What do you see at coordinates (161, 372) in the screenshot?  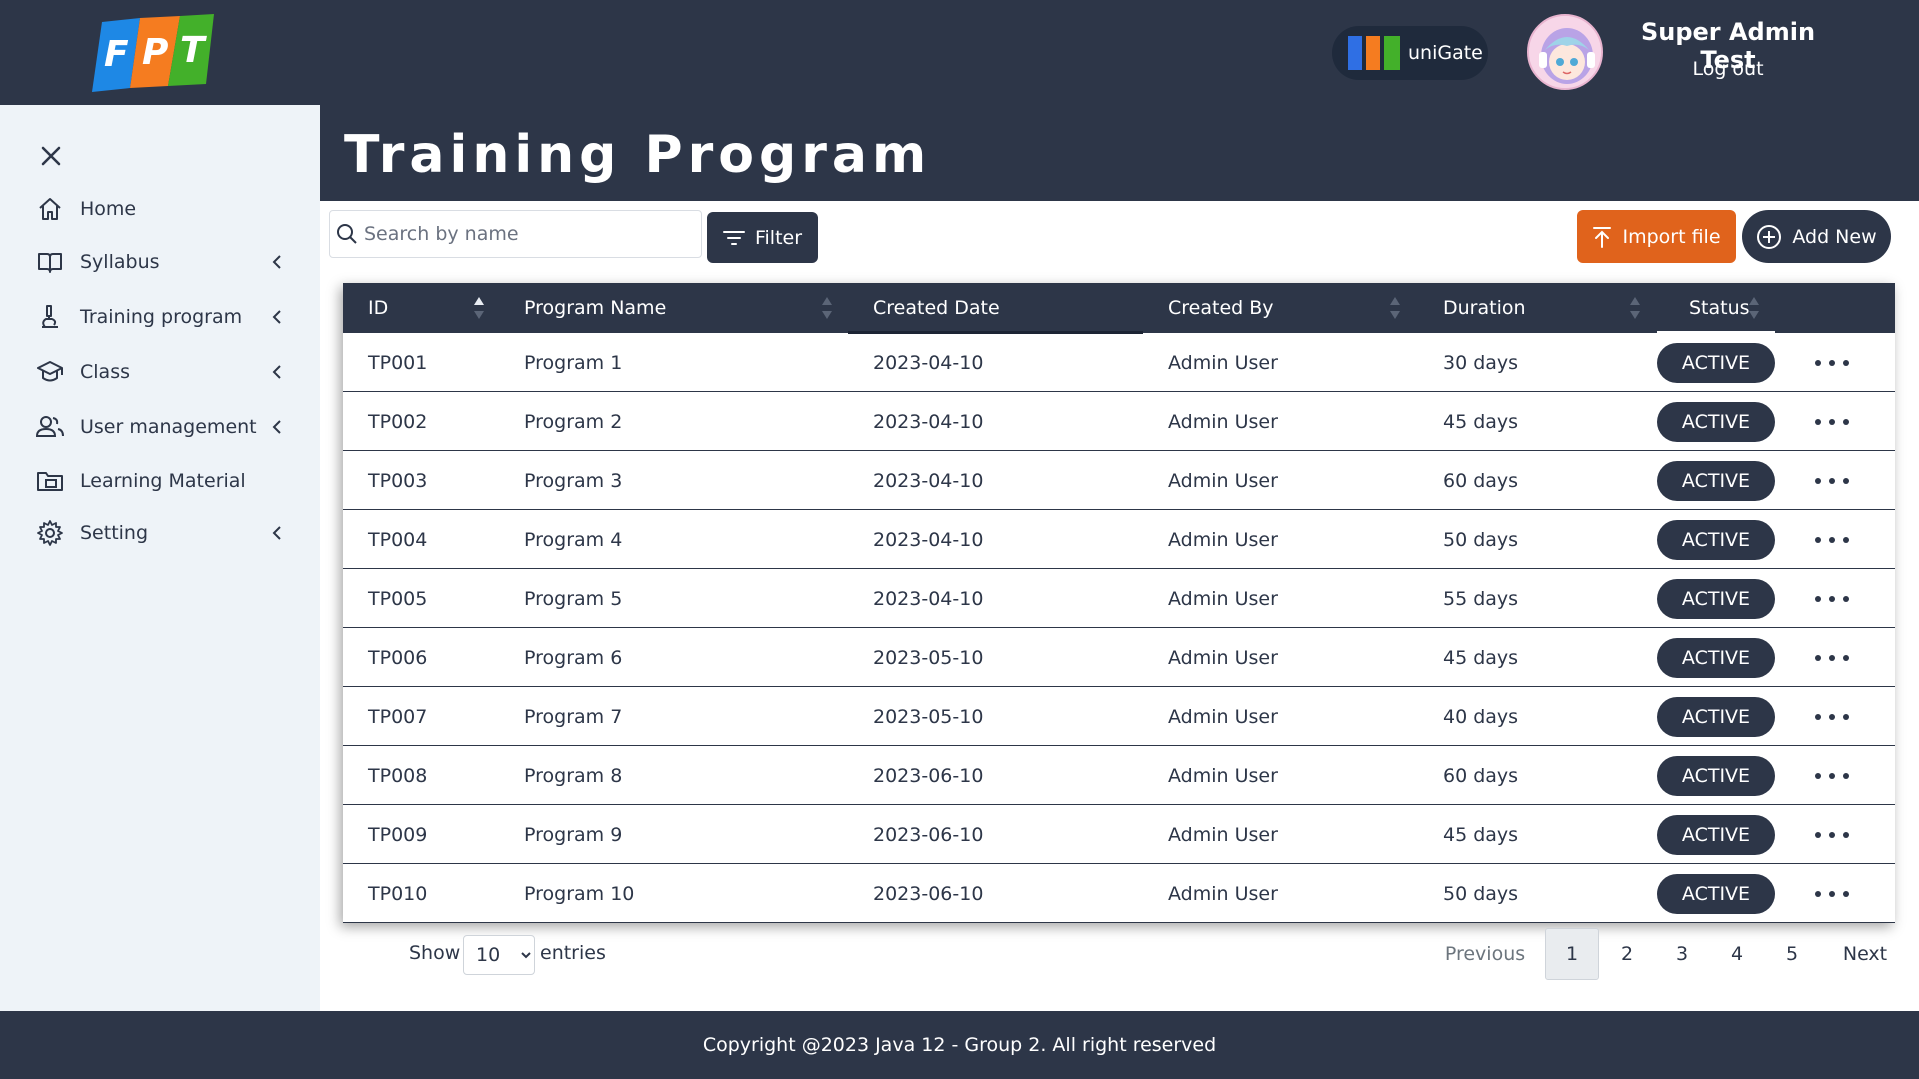 I see `sidebar-item-class: Class` at bounding box center [161, 372].